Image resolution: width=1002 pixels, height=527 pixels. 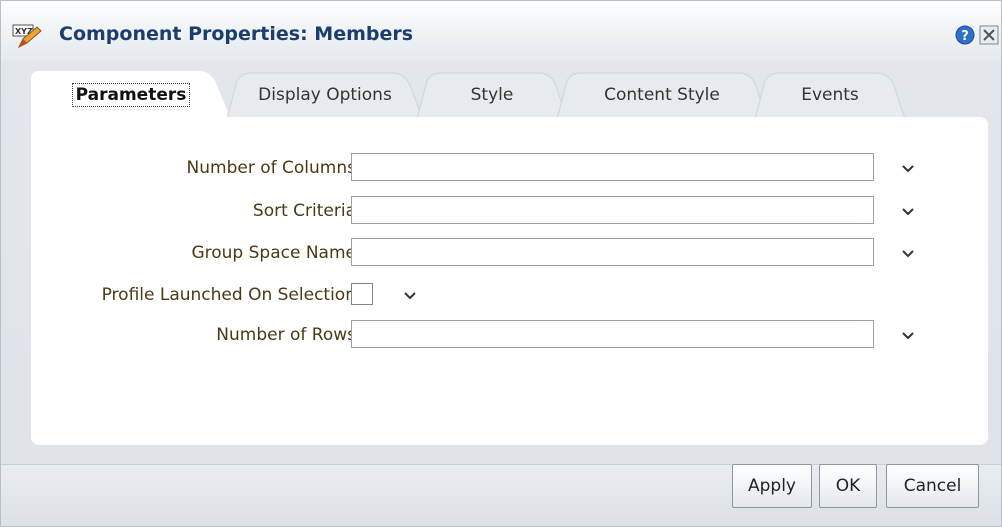 I want to click on tab-label: Parameters, so click(x=131, y=95).